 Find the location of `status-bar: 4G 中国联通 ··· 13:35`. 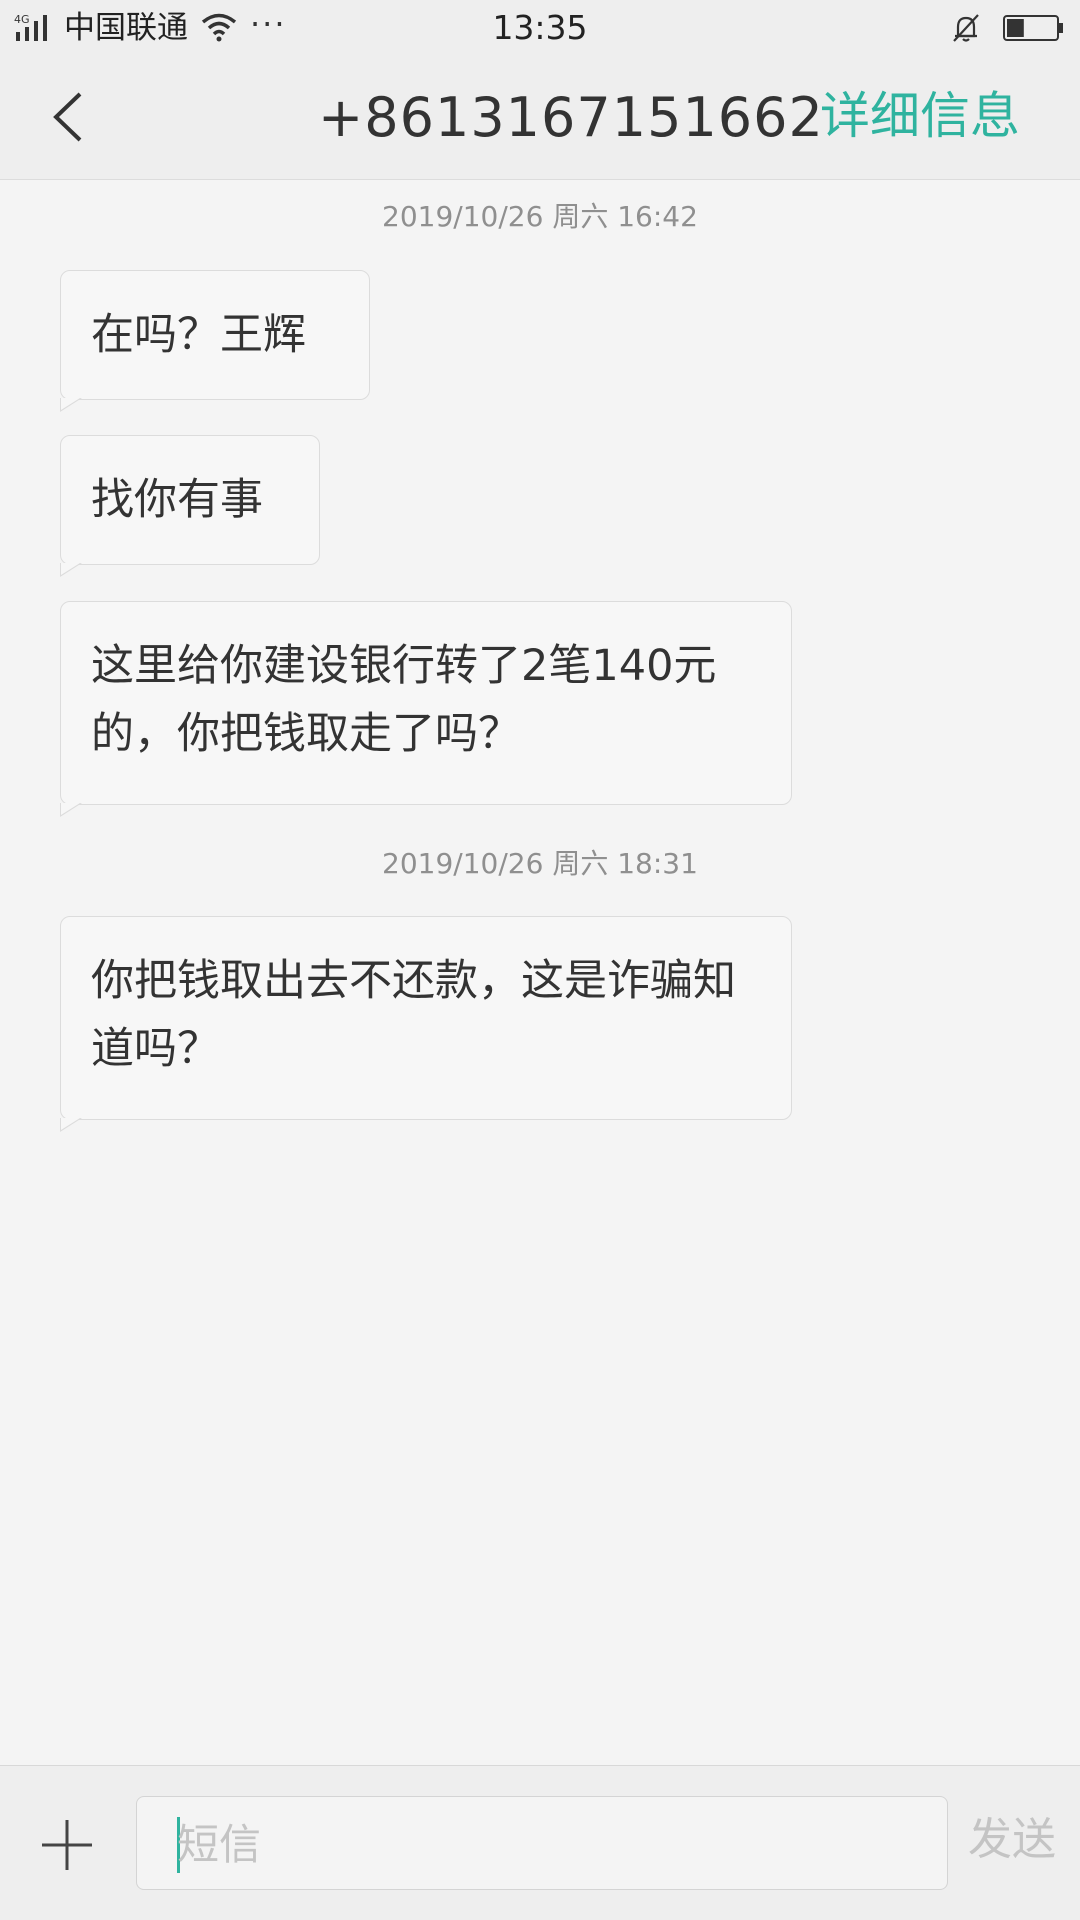

status-bar: 4G 中国联通 ··· 13:35 is located at coordinates (540, 28).